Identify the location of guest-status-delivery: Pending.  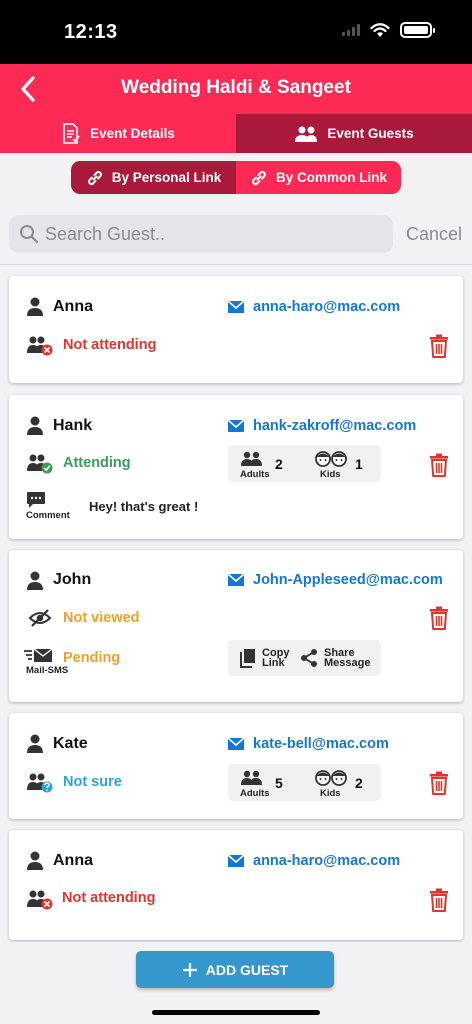
(92, 658).